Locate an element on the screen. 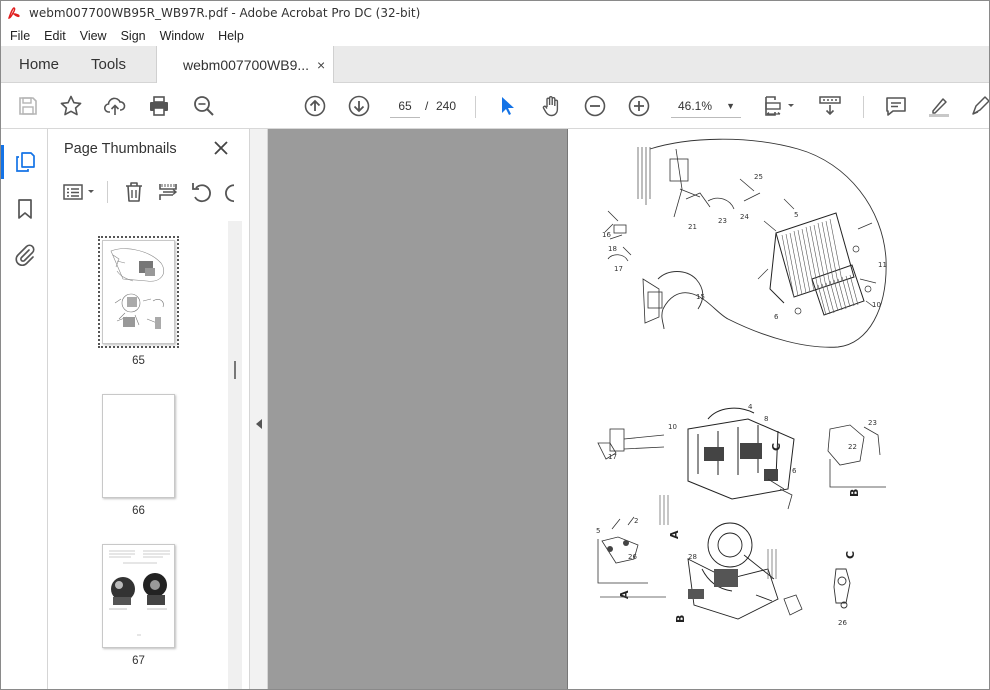 The width and height of the screenshot is (990, 690). menu-bar: File Edit View Sign Window Help is located at coordinates (495, 35).